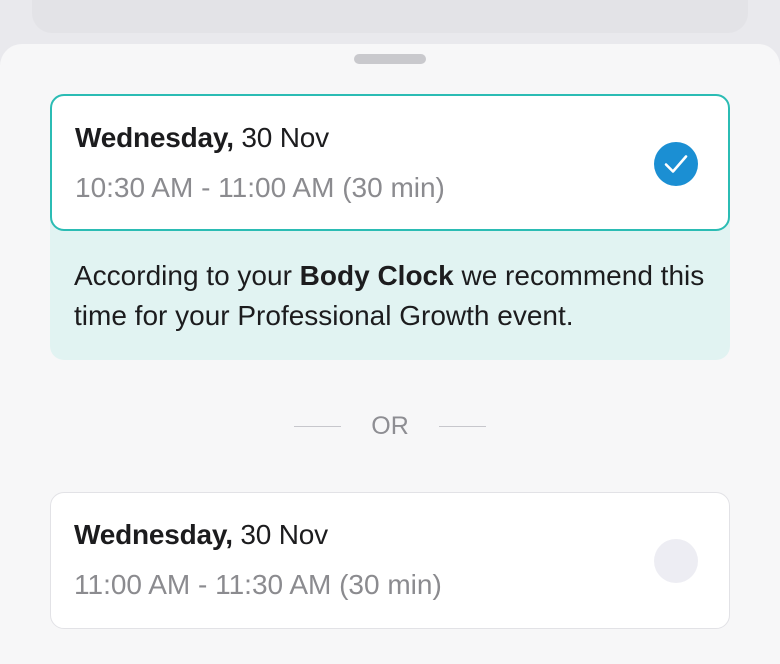  I want to click on selected-check-icon, so click(676, 164).